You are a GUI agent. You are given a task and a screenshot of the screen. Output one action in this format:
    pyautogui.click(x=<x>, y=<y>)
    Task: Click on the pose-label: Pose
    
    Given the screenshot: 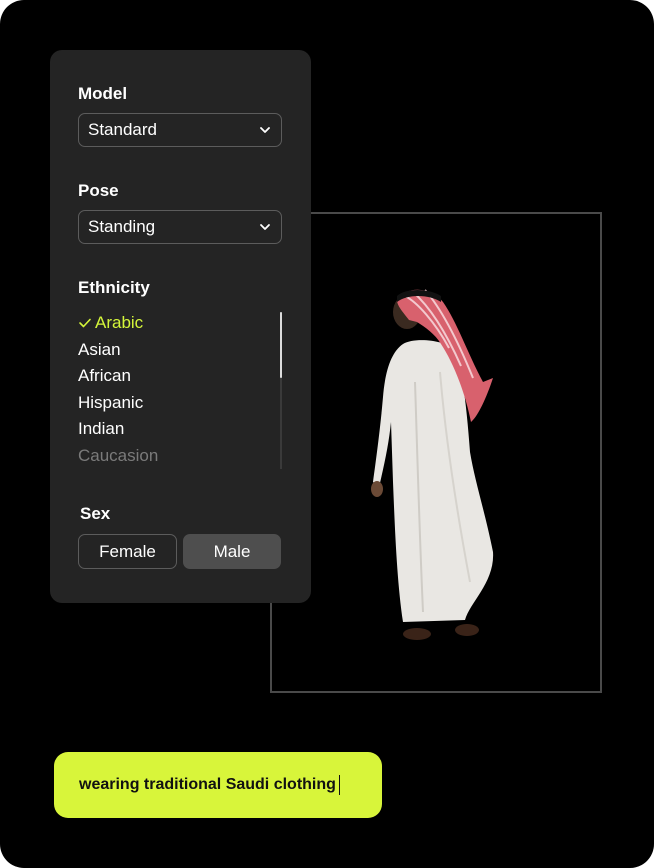 What is the action you would take?
    pyautogui.click(x=98, y=190)
    